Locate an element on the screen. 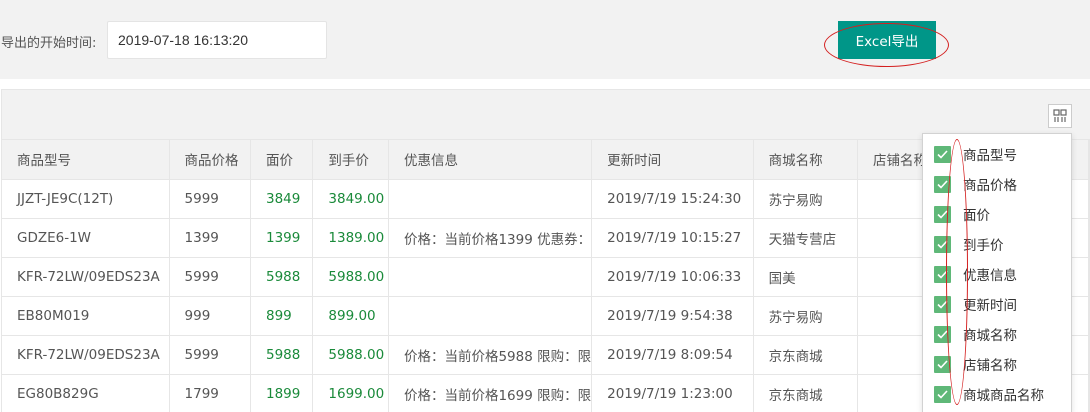 Image resolution: width=1090 pixels, height=412 pixels. column-header: 优惠信息 is located at coordinates (490, 160).